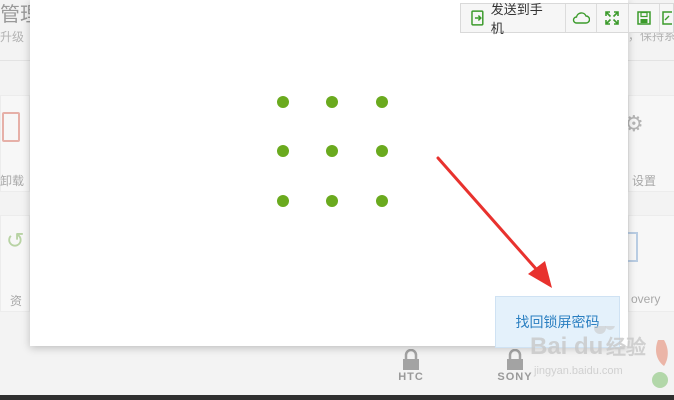 Image resolution: width=674 pixels, height=400 pixels. I want to click on save-icon, so click(644, 18).